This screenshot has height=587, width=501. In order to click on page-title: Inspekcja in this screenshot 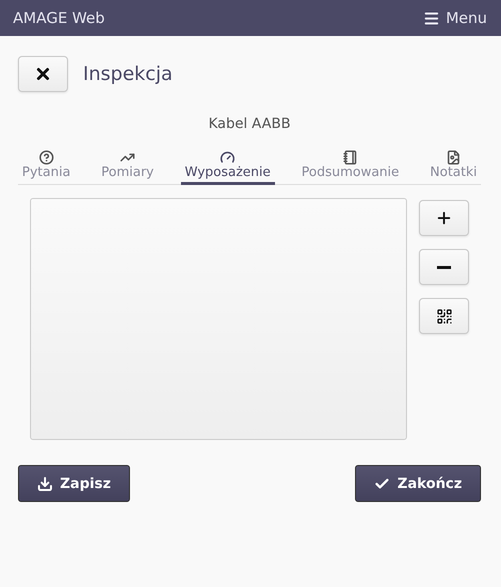, I will do `click(128, 74)`.